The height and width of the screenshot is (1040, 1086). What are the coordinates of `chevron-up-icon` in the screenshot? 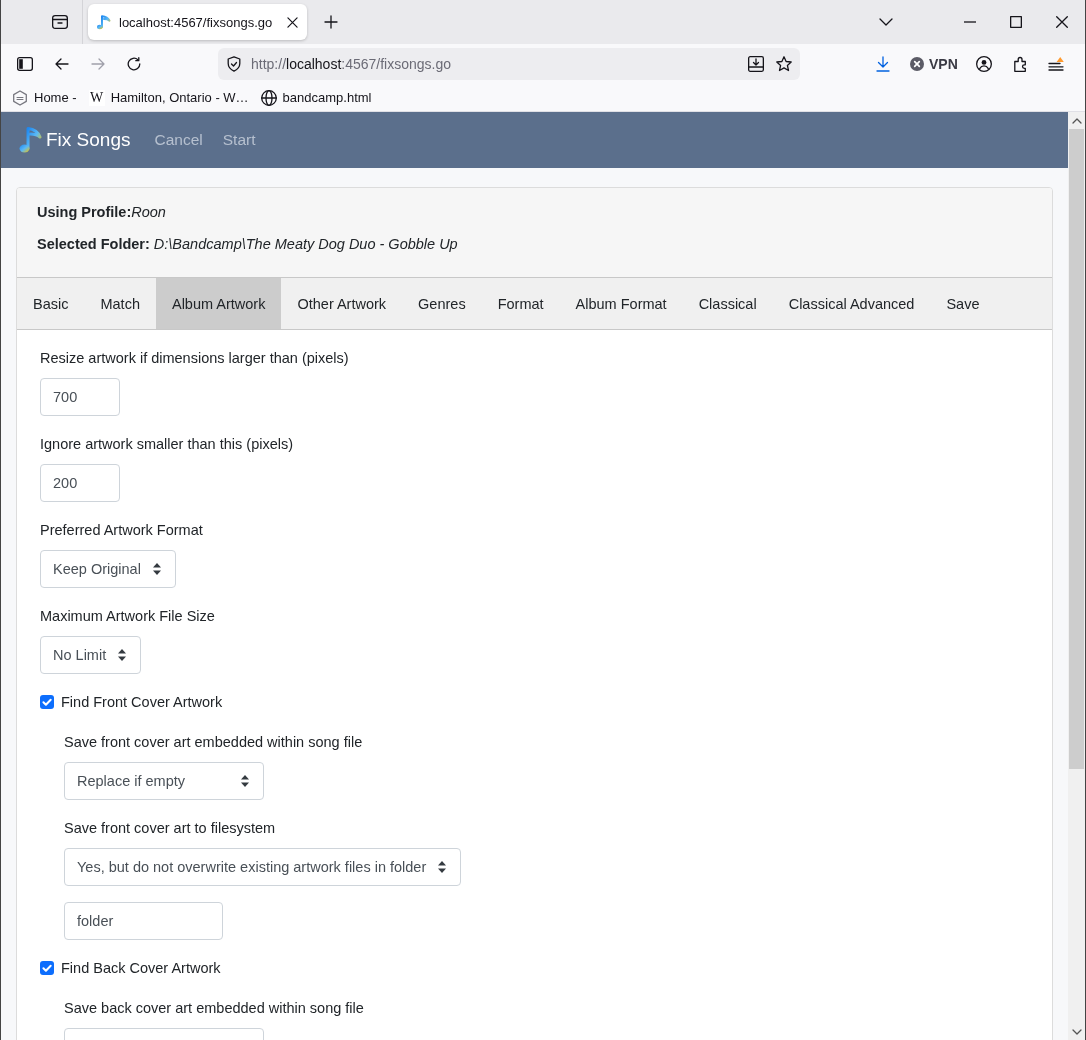 It's located at (1076, 120).